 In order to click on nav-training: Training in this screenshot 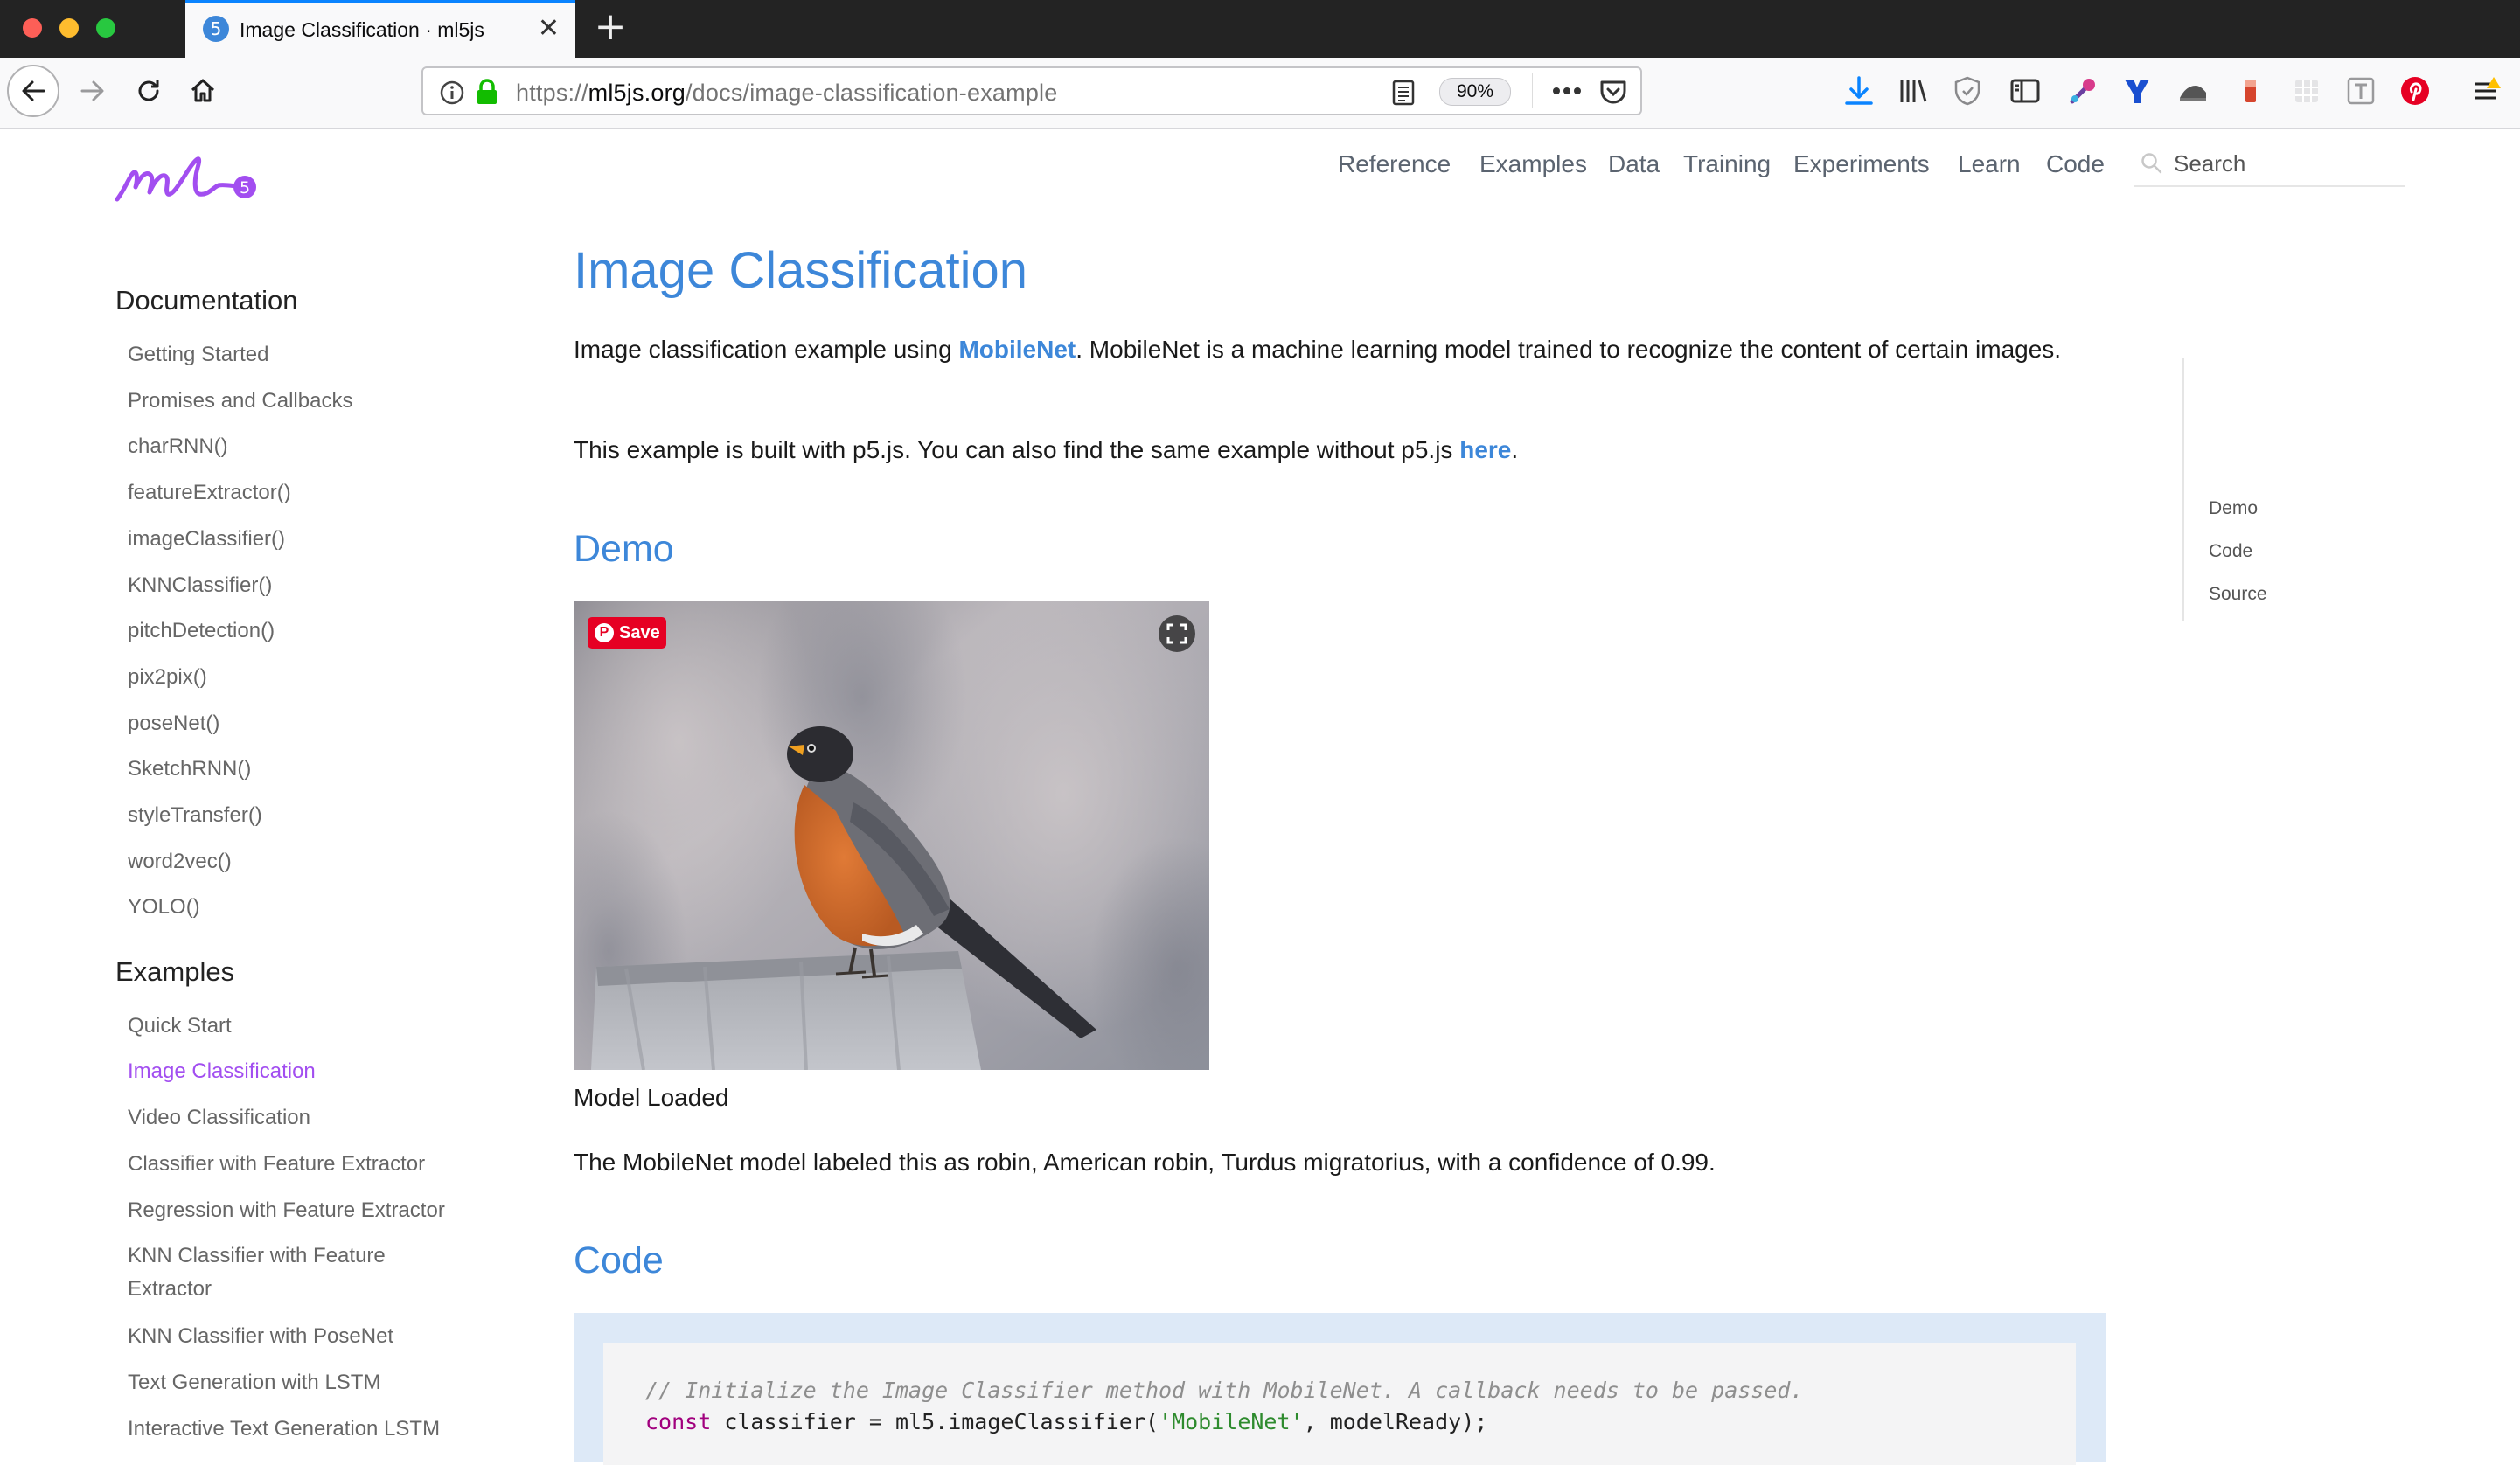, I will do `click(1727, 164)`.